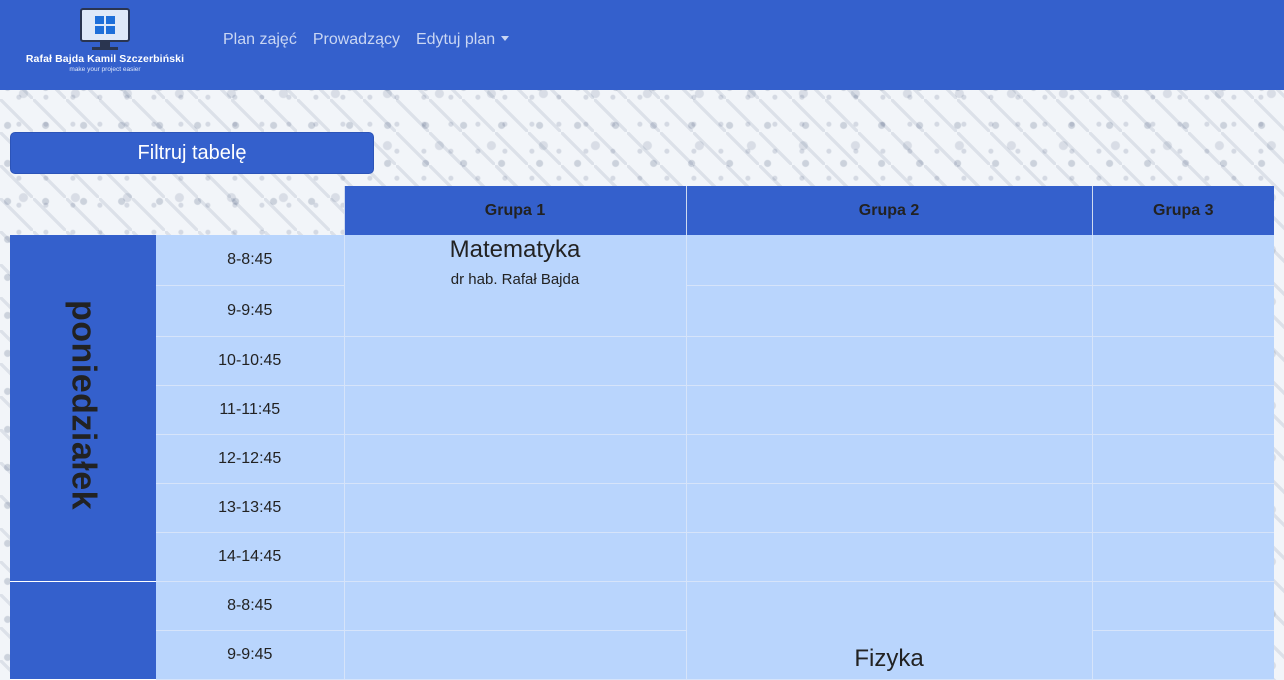 The width and height of the screenshot is (1284, 680). I want to click on nav-edytuj-plan-label: Edytuj plan, so click(455, 39).